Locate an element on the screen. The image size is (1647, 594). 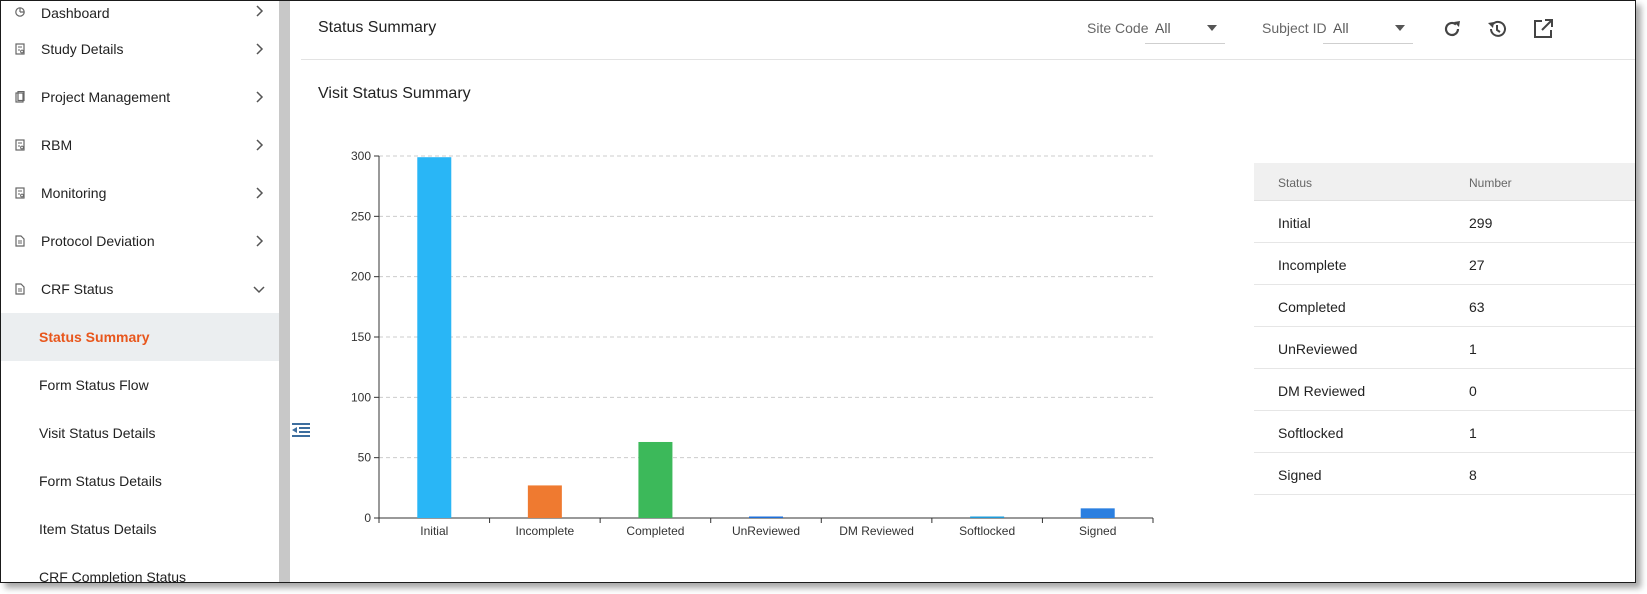
sidebar-subitem-crf-completion-status: CRF Completion Status is located at coordinates (140, 567).